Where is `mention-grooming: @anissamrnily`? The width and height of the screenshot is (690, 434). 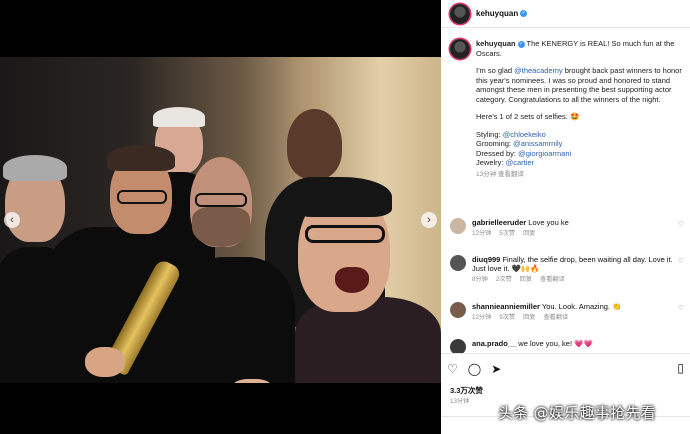
mention-grooming: @anissamrnily is located at coordinates (537, 143).